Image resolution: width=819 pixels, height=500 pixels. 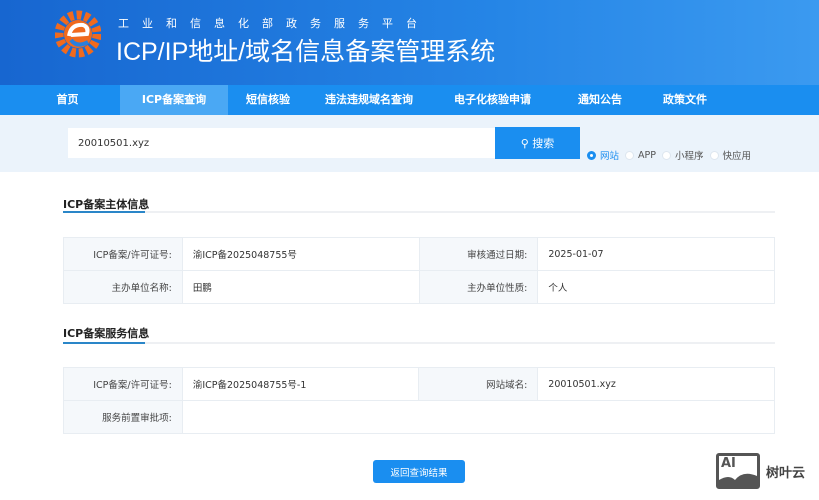 I want to click on nav-policy: 政策文件, so click(x=685, y=100).